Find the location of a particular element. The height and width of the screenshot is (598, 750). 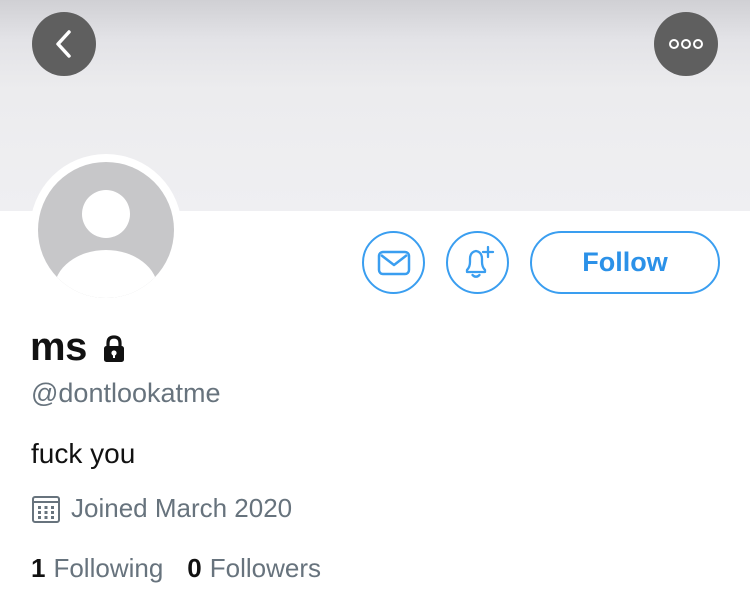

more-dots-icon is located at coordinates (686, 44).